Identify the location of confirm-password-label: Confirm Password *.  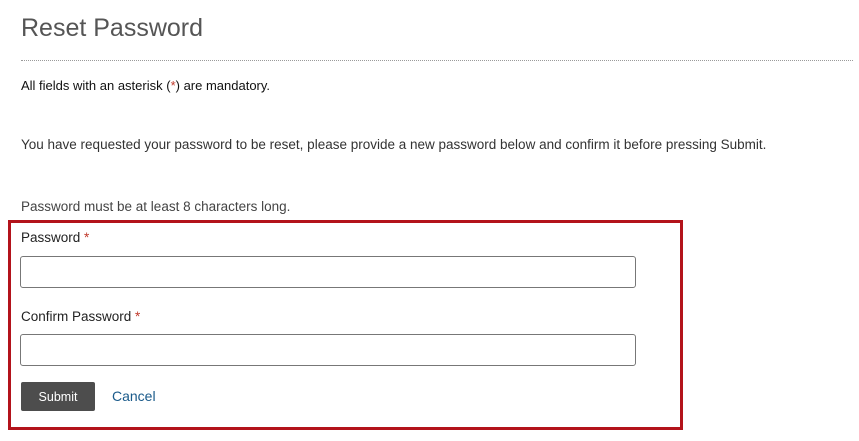
(80, 316).